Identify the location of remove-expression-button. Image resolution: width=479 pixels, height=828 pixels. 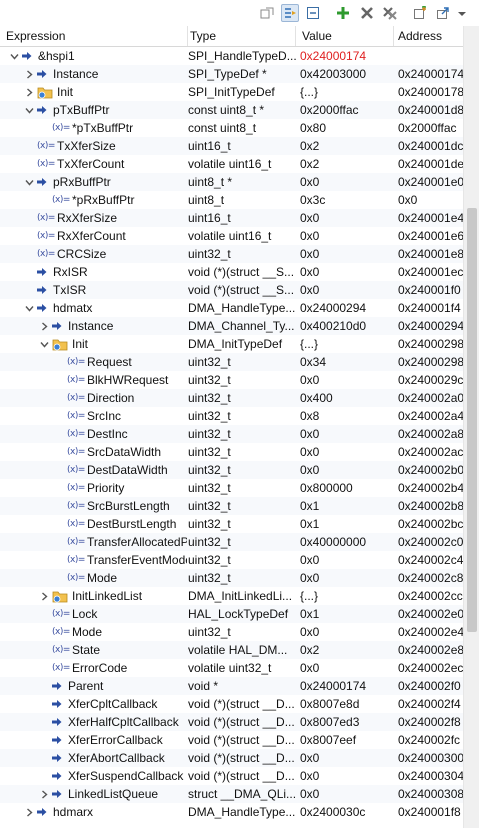
(367, 13).